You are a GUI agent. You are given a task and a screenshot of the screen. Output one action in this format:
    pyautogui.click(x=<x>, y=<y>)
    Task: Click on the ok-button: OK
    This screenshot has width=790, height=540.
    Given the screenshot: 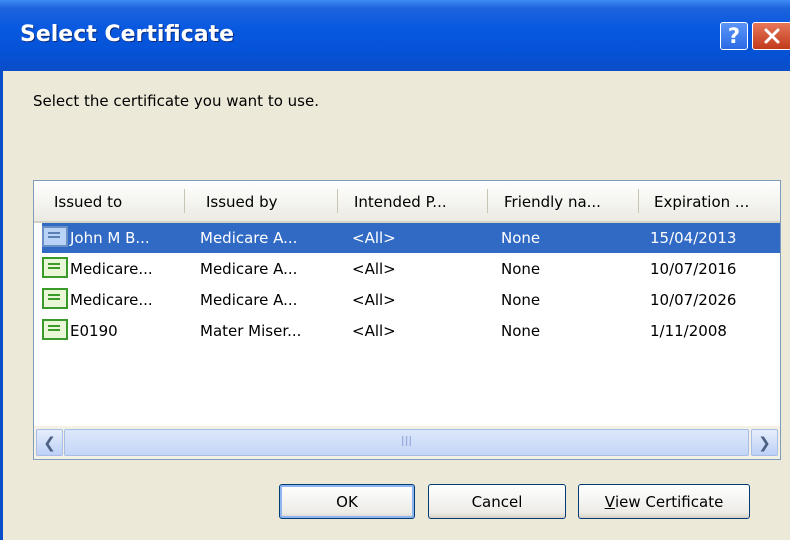 What is the action you would take?
    pyautogui.click(x=347, y=501)
    